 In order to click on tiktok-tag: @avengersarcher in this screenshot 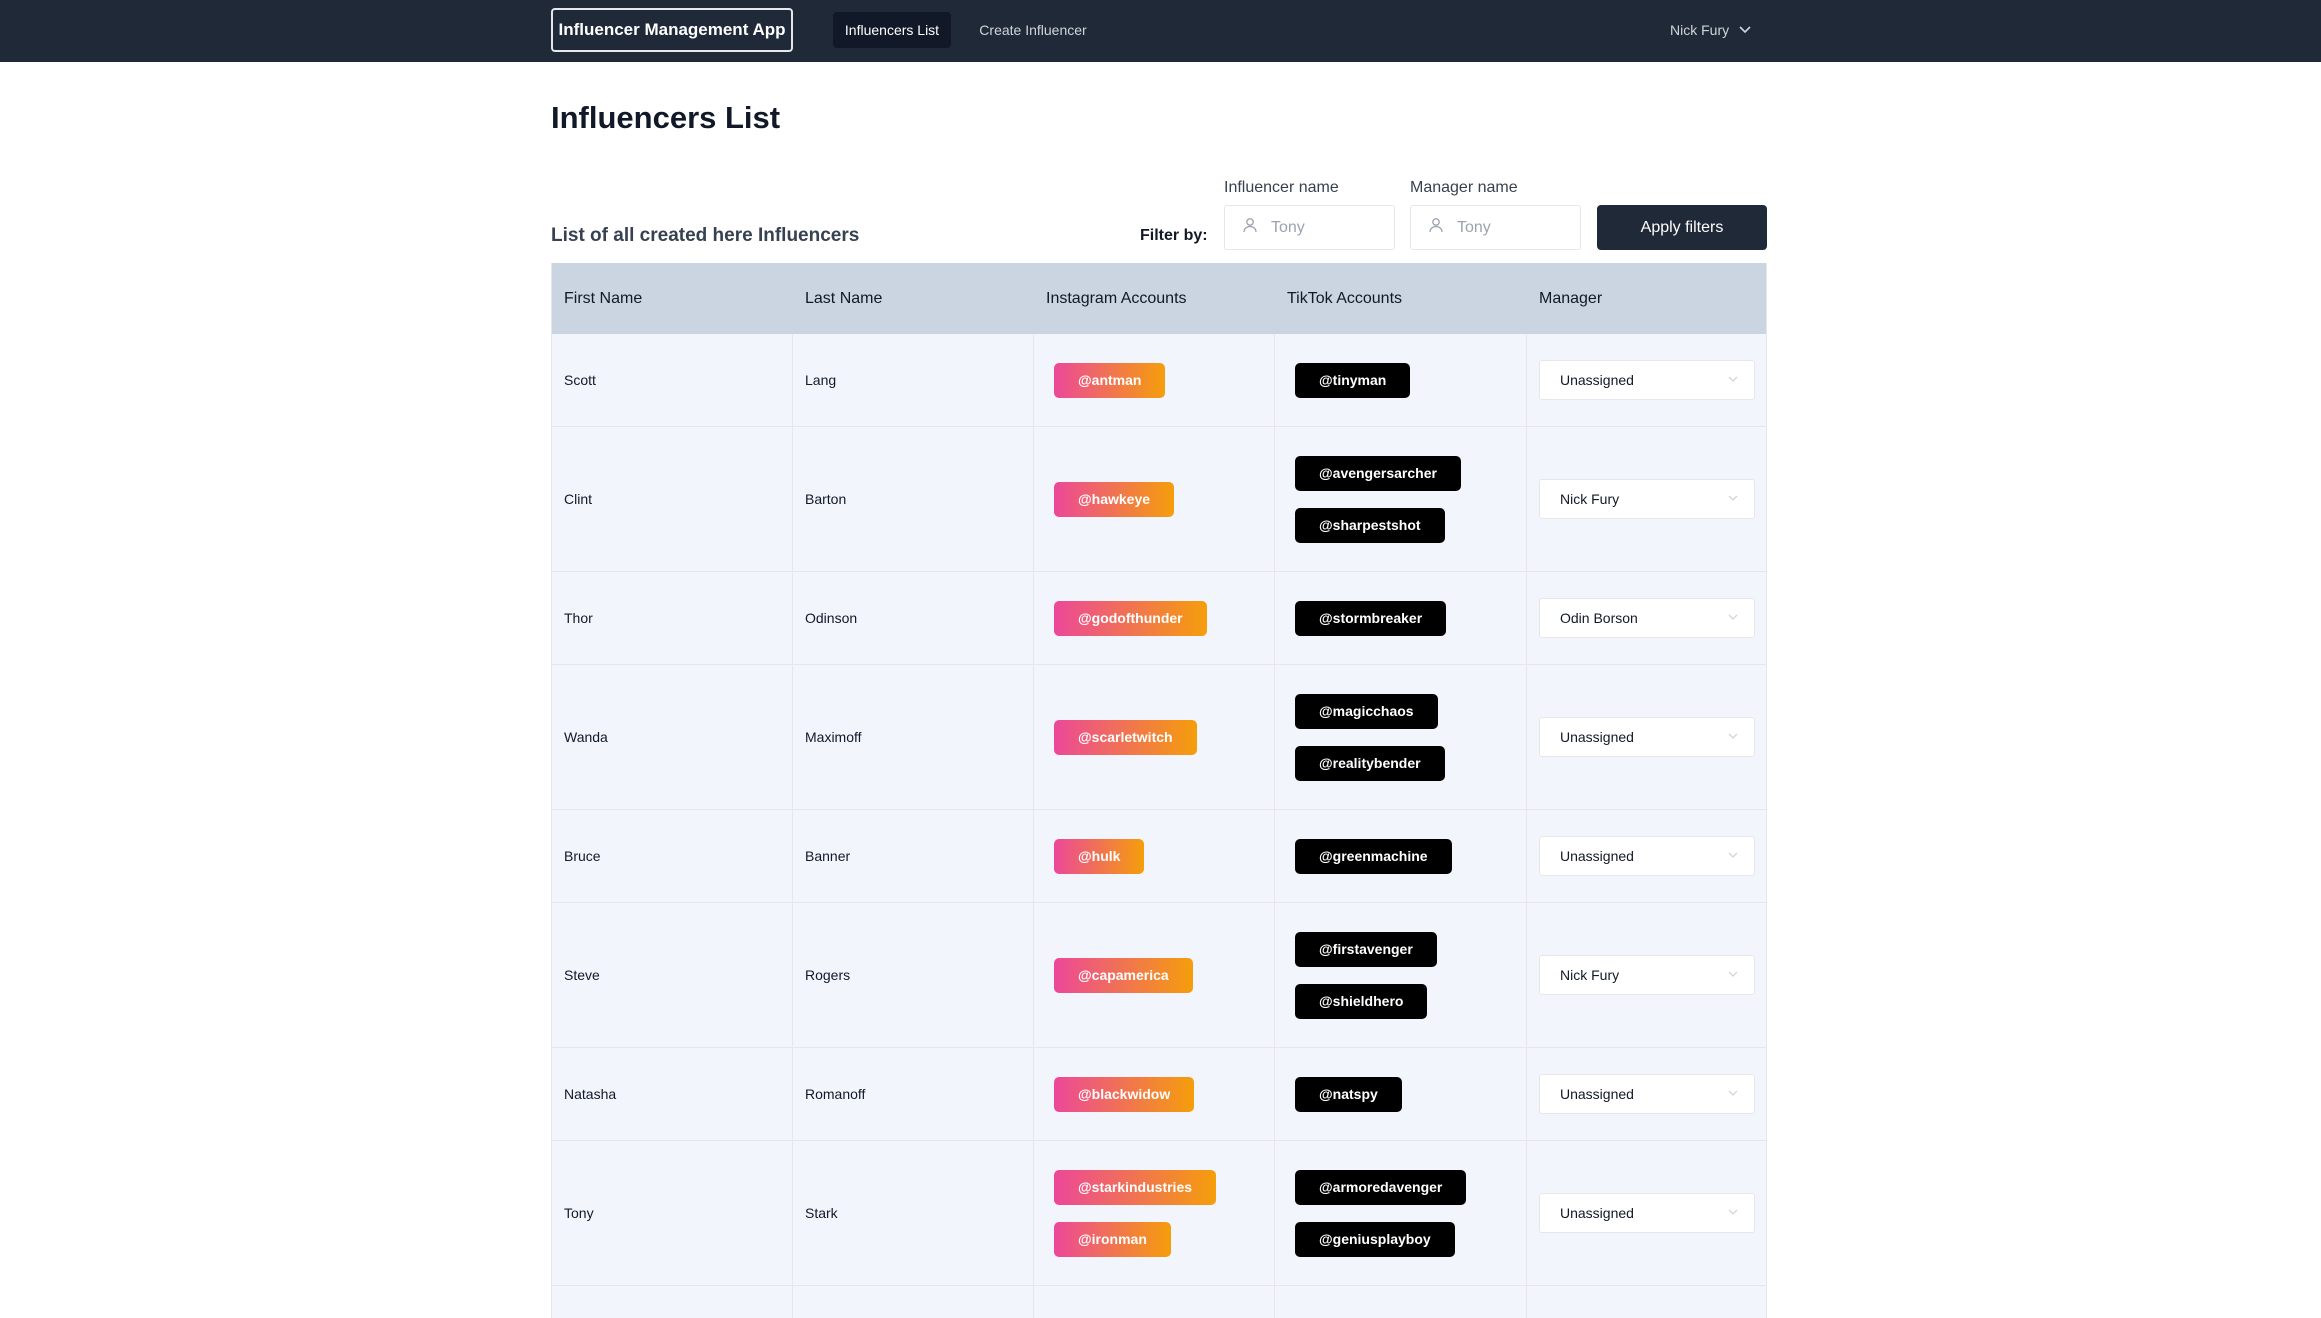, I will do `click(1378, 473)`.